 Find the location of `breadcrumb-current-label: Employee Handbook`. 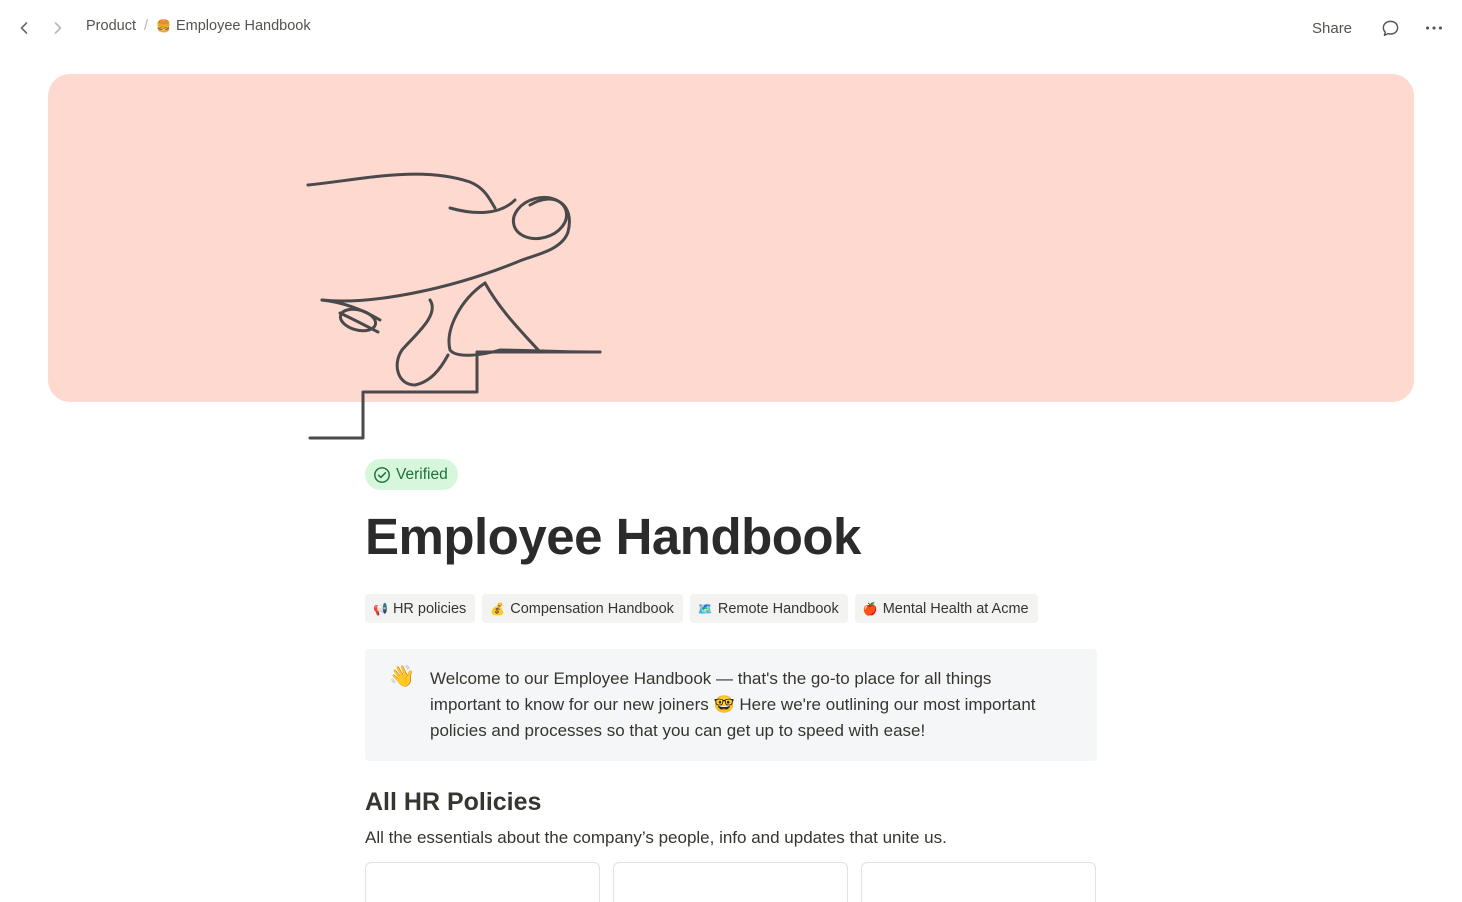

breadcrumb-current-label: Employee Handbook is located at coordinates (243, 26).